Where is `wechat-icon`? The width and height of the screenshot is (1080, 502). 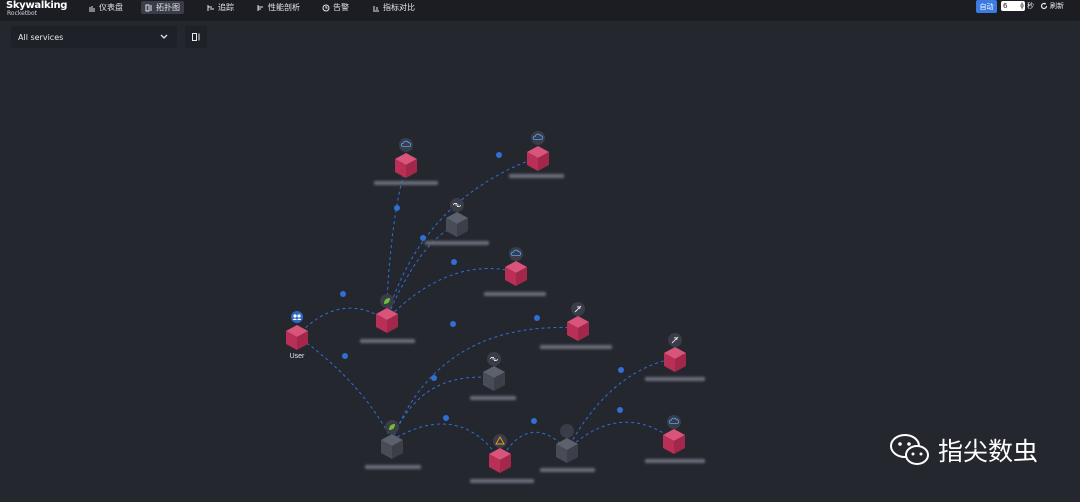 wechat-icon is located at coordinates (909, 449).